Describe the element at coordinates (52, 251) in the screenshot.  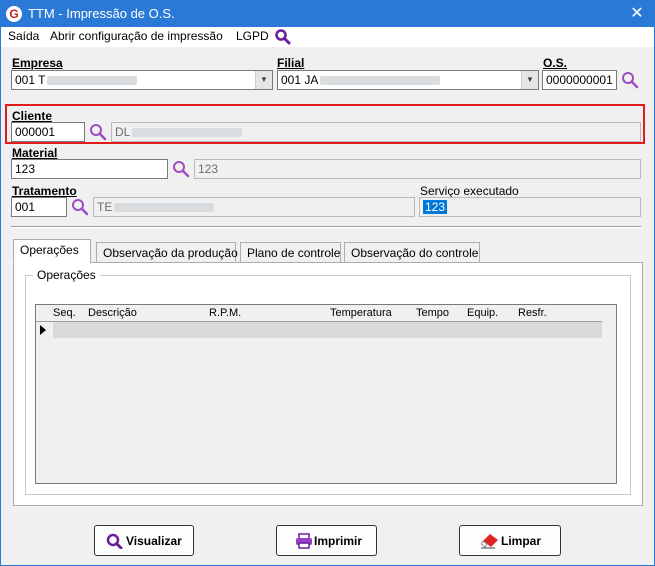
I see `tab-operacoes: Operações` at that location.